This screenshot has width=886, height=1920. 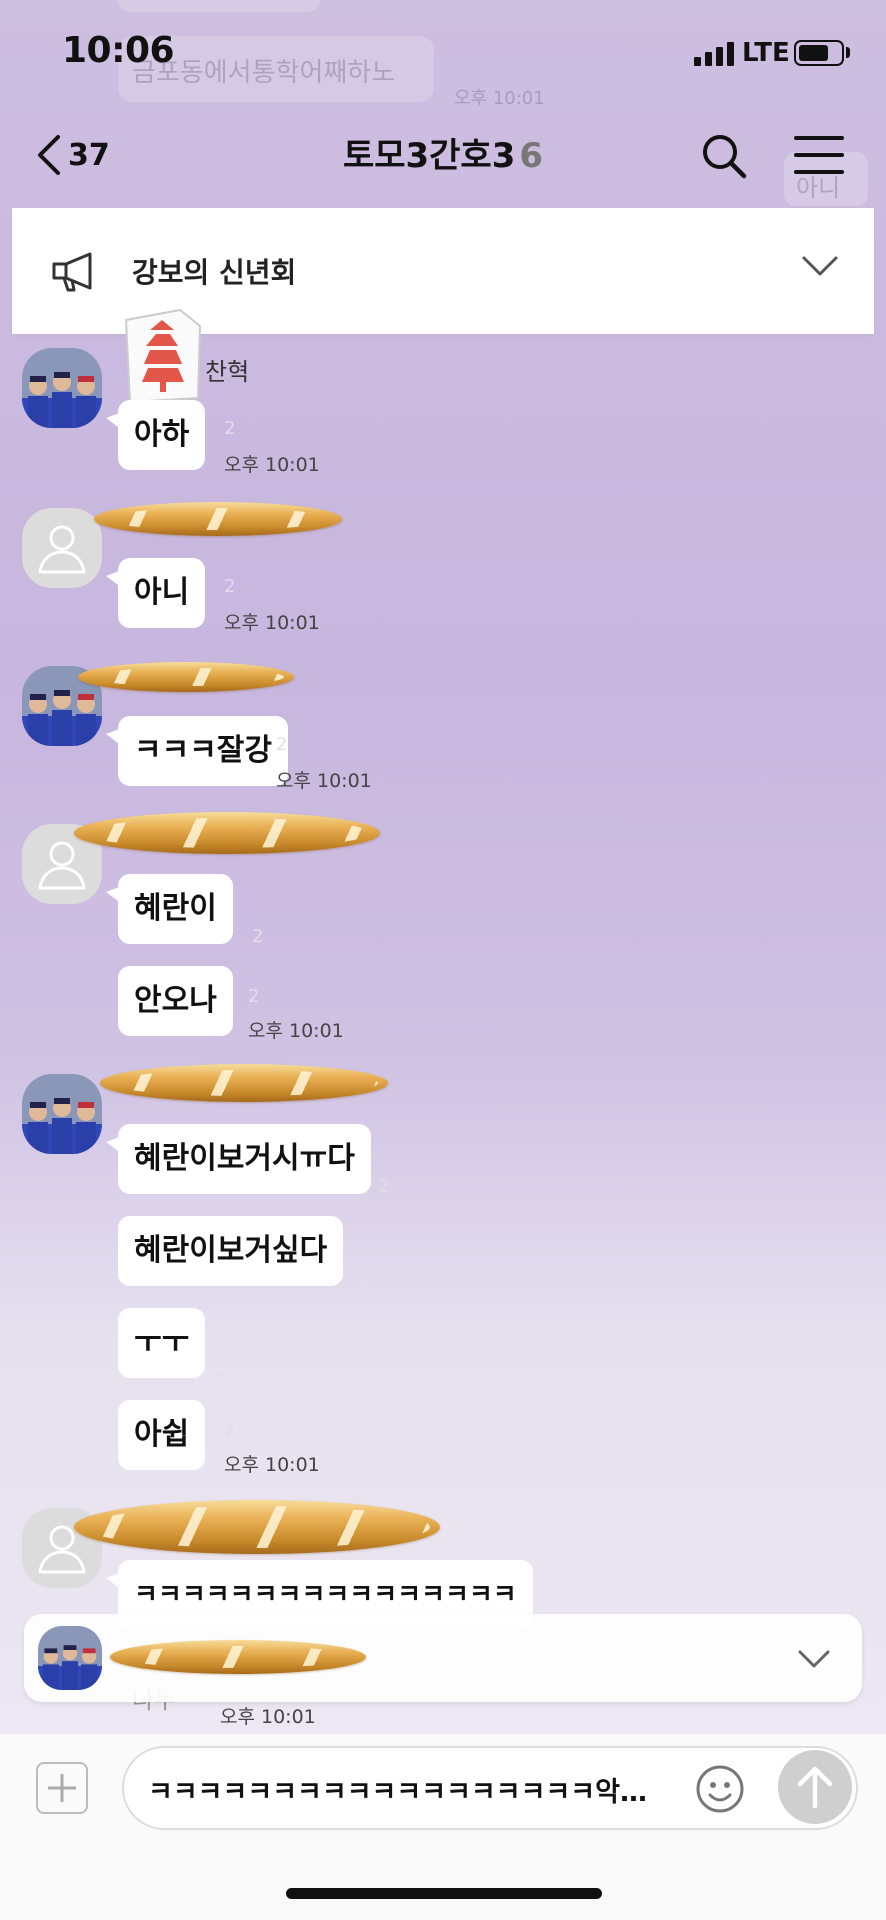 What do you see at coordinates (429, 156) in the screenshot?
I see `chat-room-name: 토모3간호3` at bounding box center [429, 156].